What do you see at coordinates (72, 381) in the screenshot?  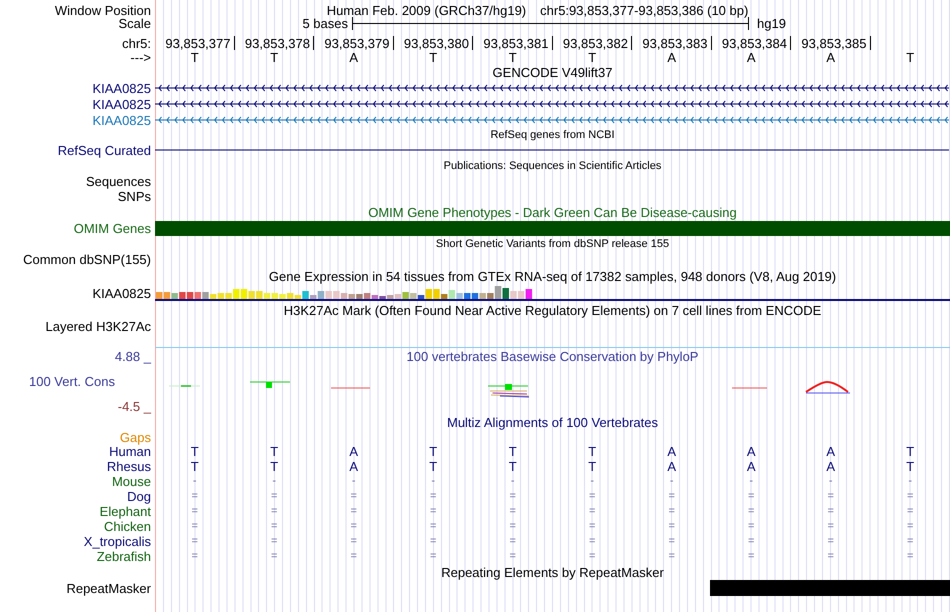 I see `track-label: 100 Vert. Cons` at bounding box center [72, 381].